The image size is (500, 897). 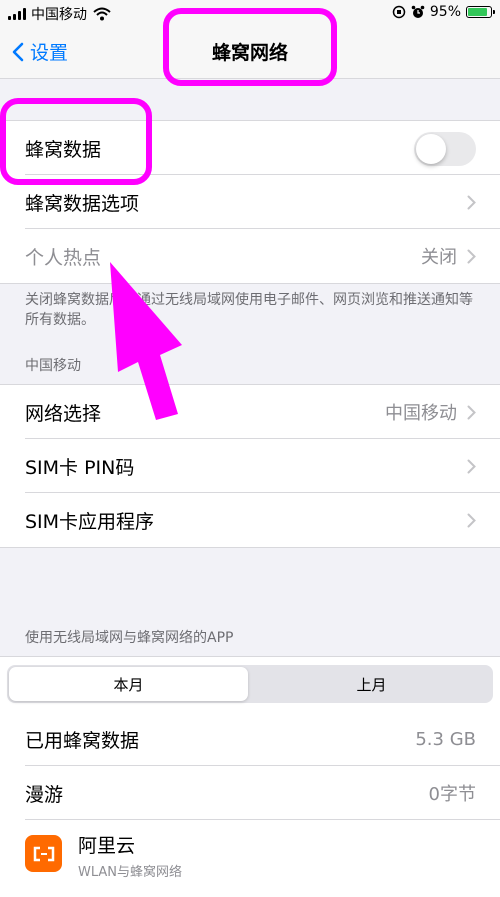 I want to click on hotspot-row: 个人热点 关闭, so click(x=250, y=256).